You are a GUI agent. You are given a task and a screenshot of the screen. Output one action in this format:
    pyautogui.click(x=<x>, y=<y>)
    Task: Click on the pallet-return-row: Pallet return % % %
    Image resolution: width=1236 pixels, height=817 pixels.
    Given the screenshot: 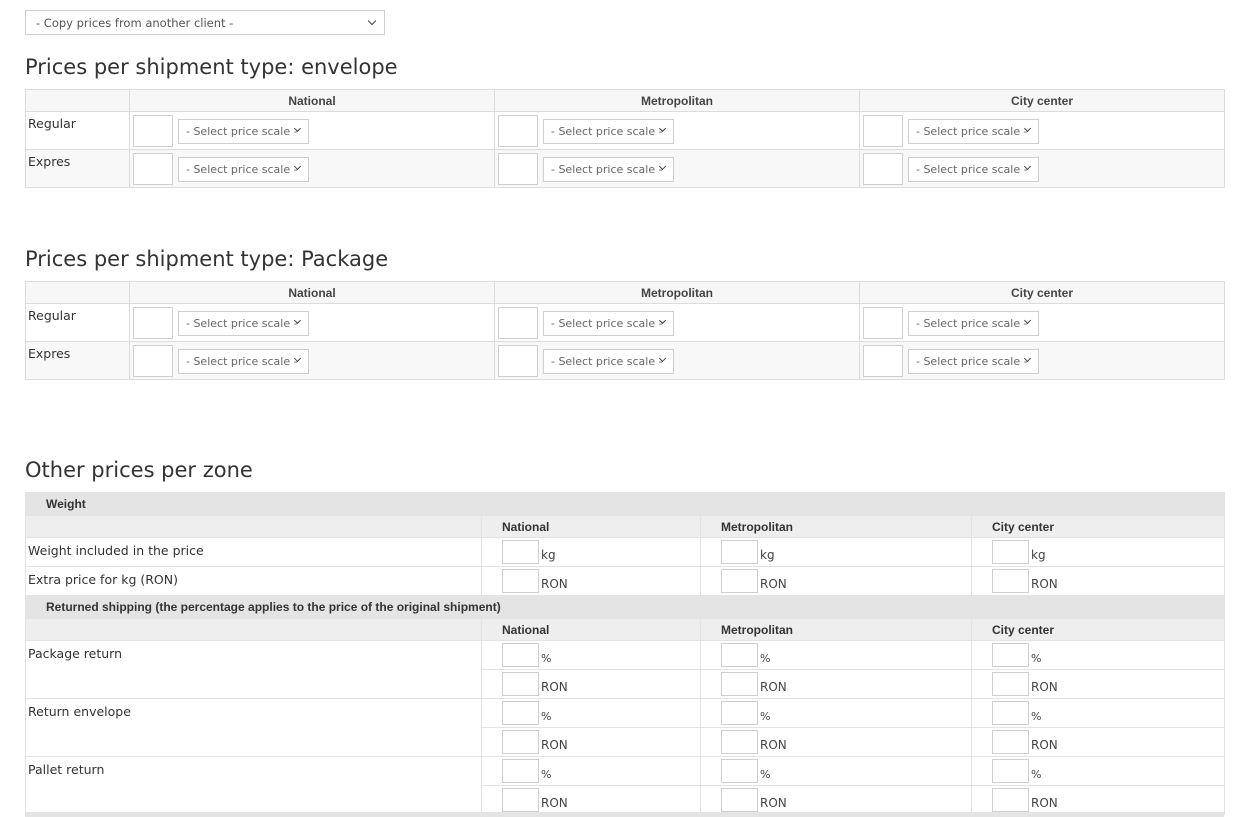 What is the action you would take?
    pyautogui.click(x=625, y=785)
    